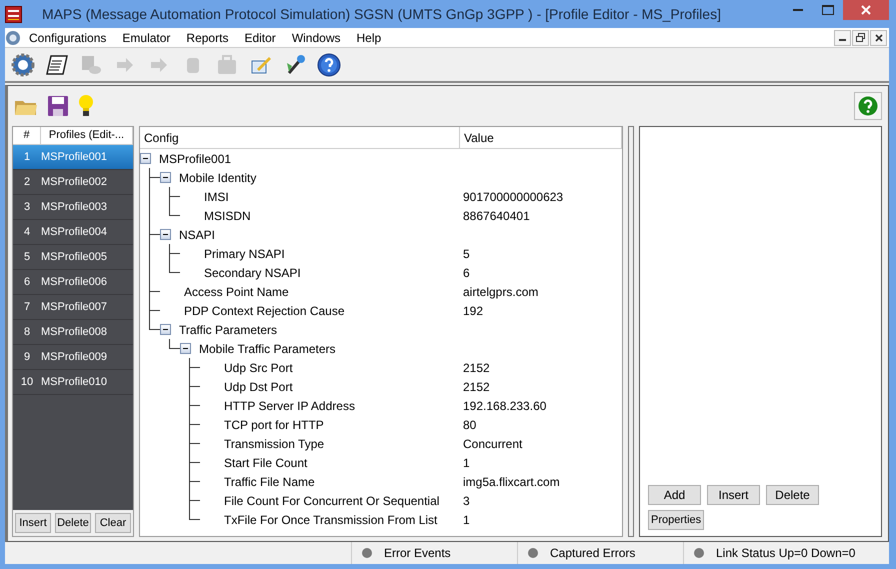 This screenshot has height=569, width=896. Describe the element at coordinates (330, 501) in the screenshot. I see `tree-label: File Count For Concurrent Or Sequential` at that location.